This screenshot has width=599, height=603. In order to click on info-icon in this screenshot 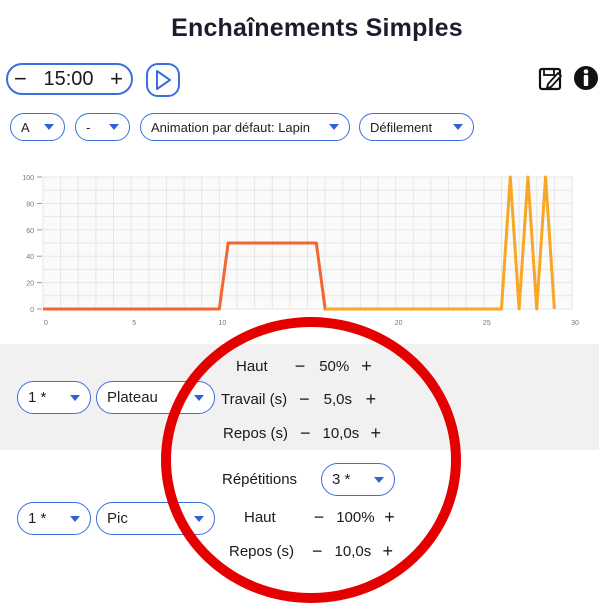, I will do `click(586, 78)`.